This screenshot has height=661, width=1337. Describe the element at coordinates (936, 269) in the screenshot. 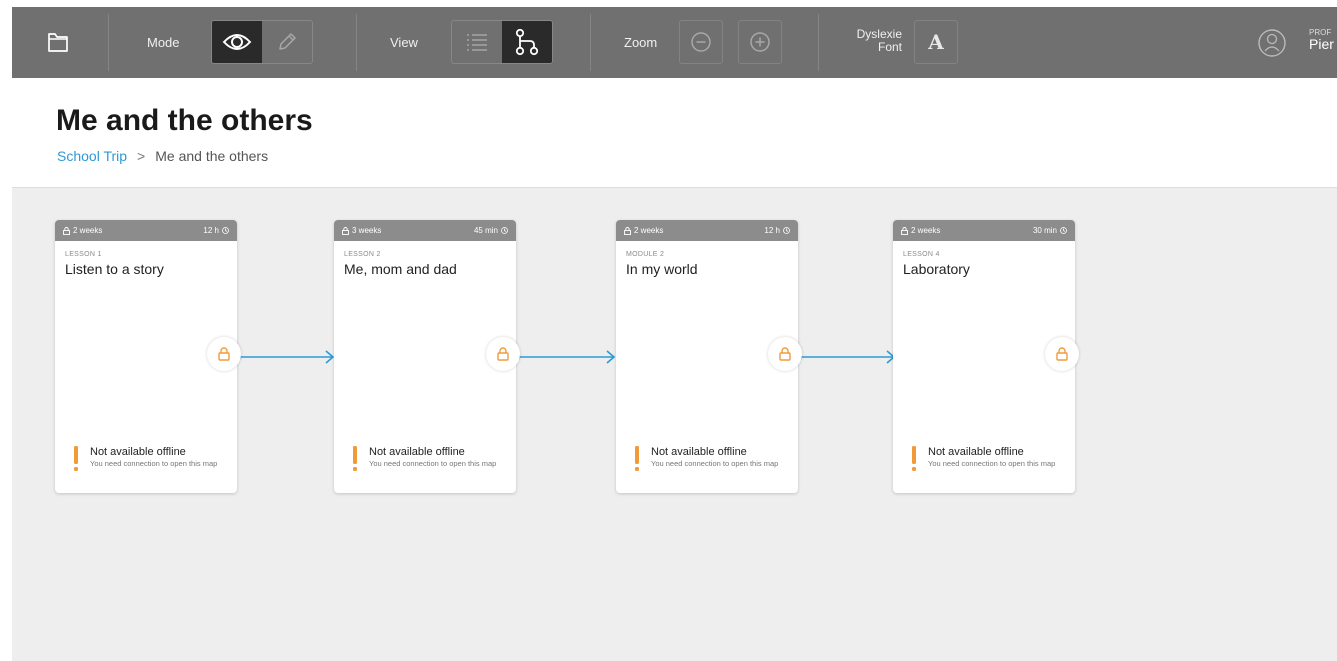

I see `card-title: Laboratory` at that location.